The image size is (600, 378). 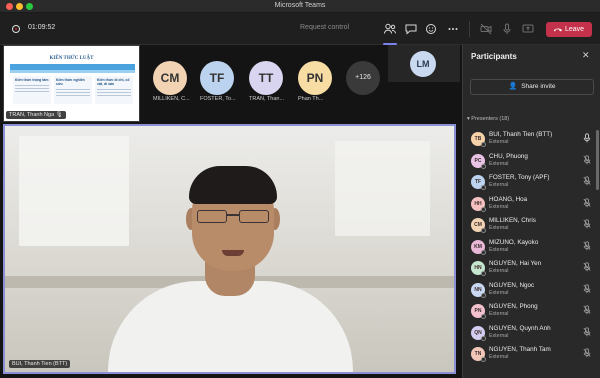 I want to click on participant-row: NN NGUYEN, Ngoc External, so click(x=532, y=292).